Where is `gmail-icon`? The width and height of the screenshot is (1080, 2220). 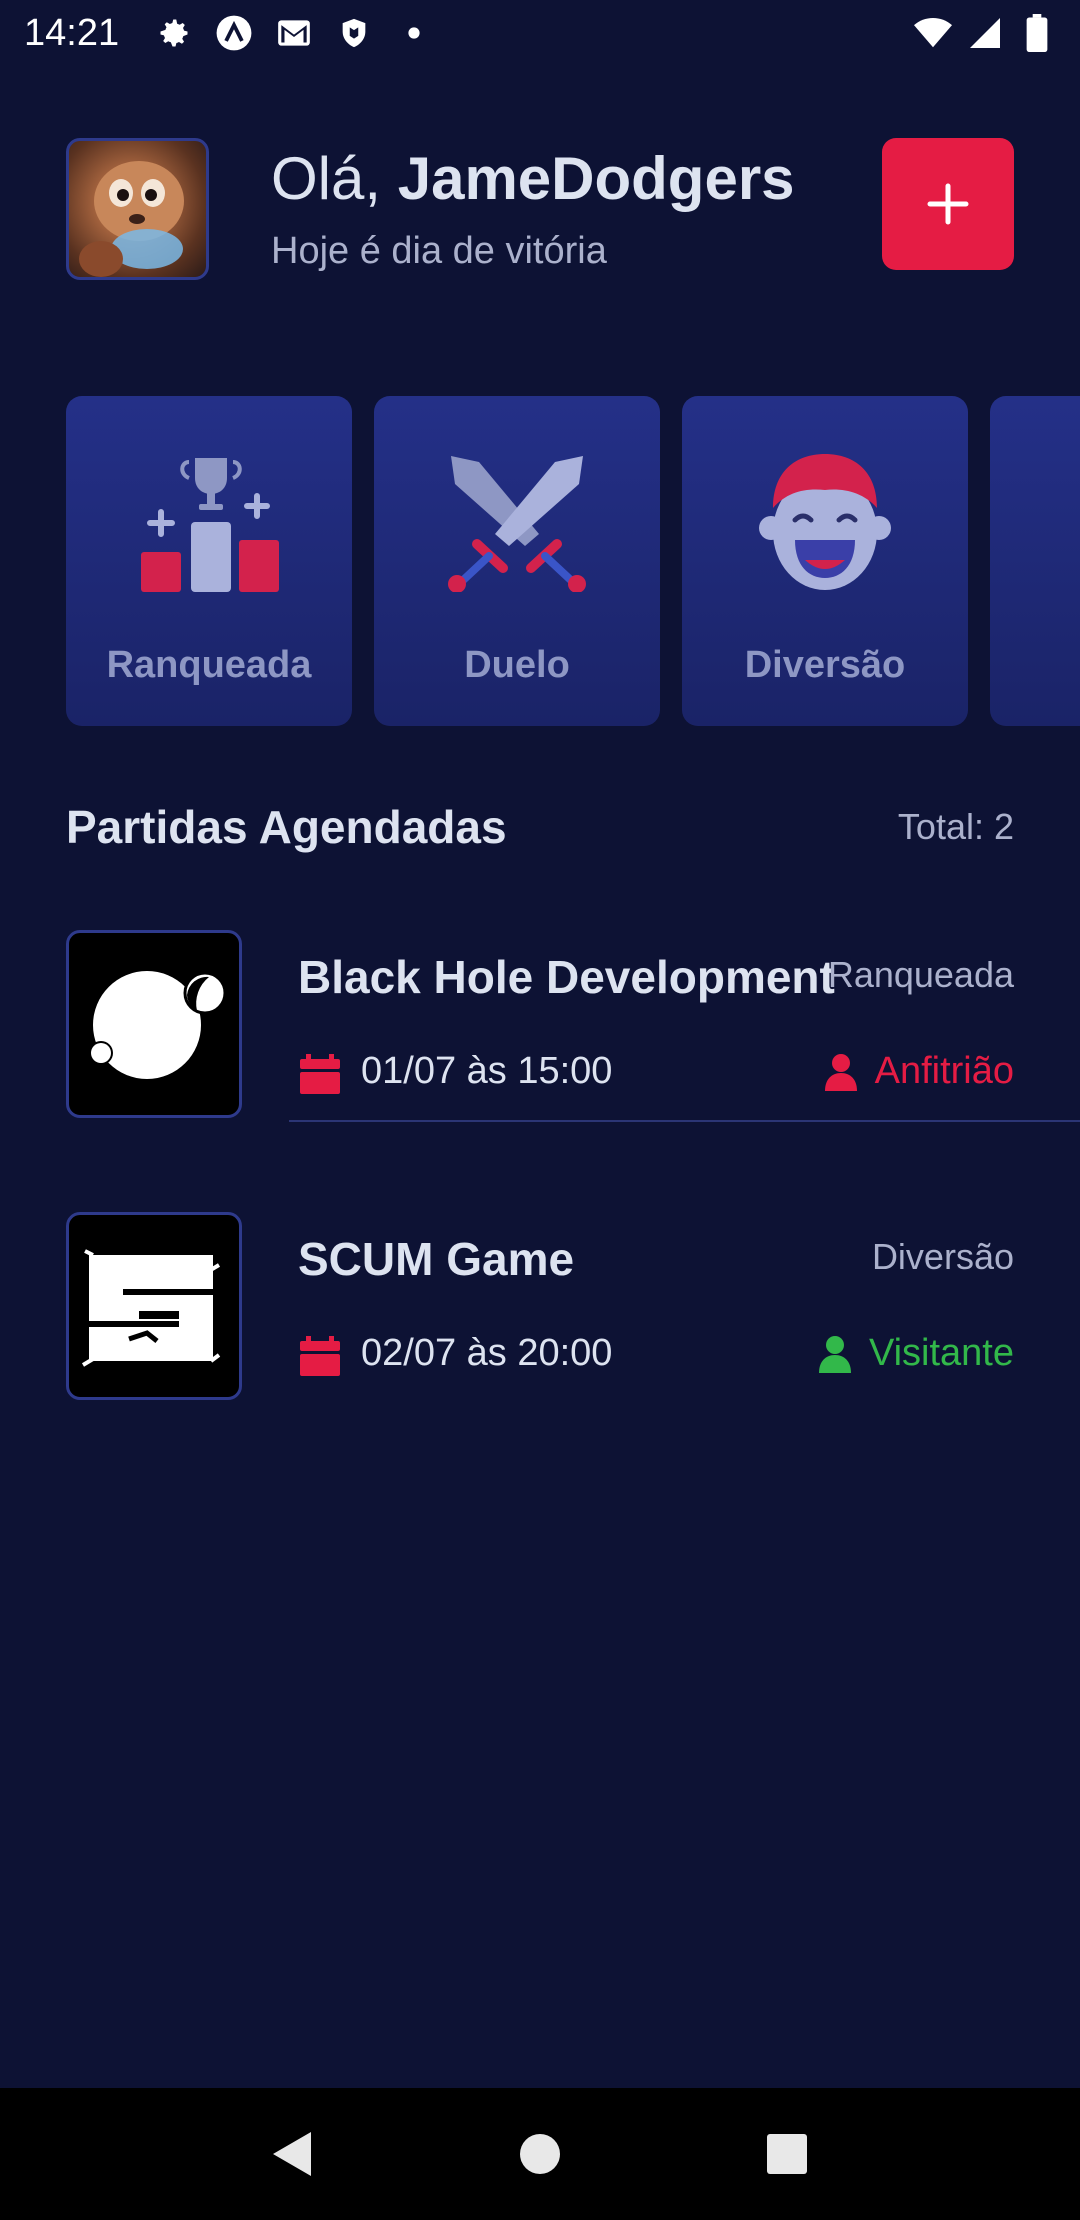
gmail-icon is located at coordinates (294, 33).